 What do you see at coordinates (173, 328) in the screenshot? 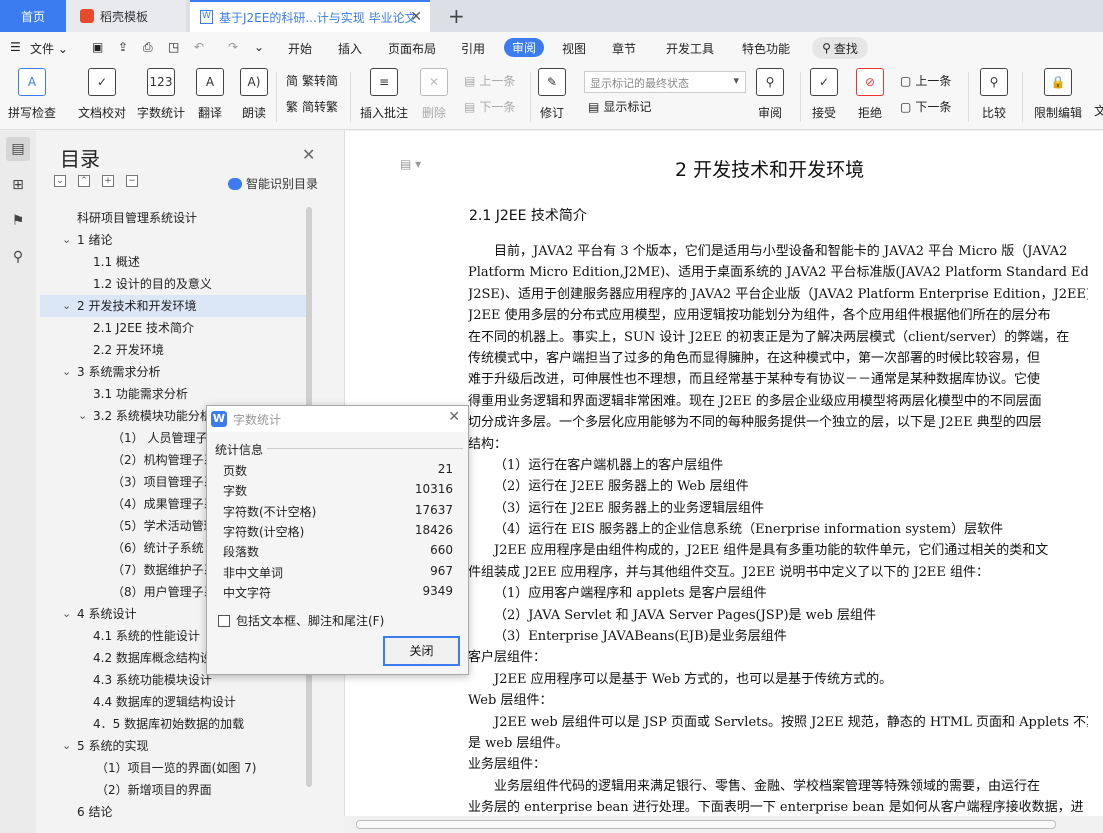
I see `toc-item: 2.1 J2EE 技术简介` at bounding box center [173, 328].